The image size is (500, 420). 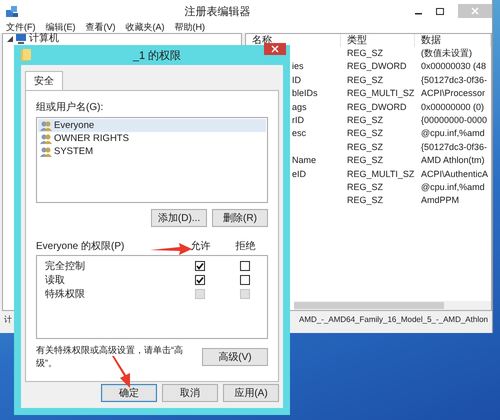 What do you see at coordinates (21, 39) in the screenshot?
I see `computer-icon` at bounding box center [21, 39].